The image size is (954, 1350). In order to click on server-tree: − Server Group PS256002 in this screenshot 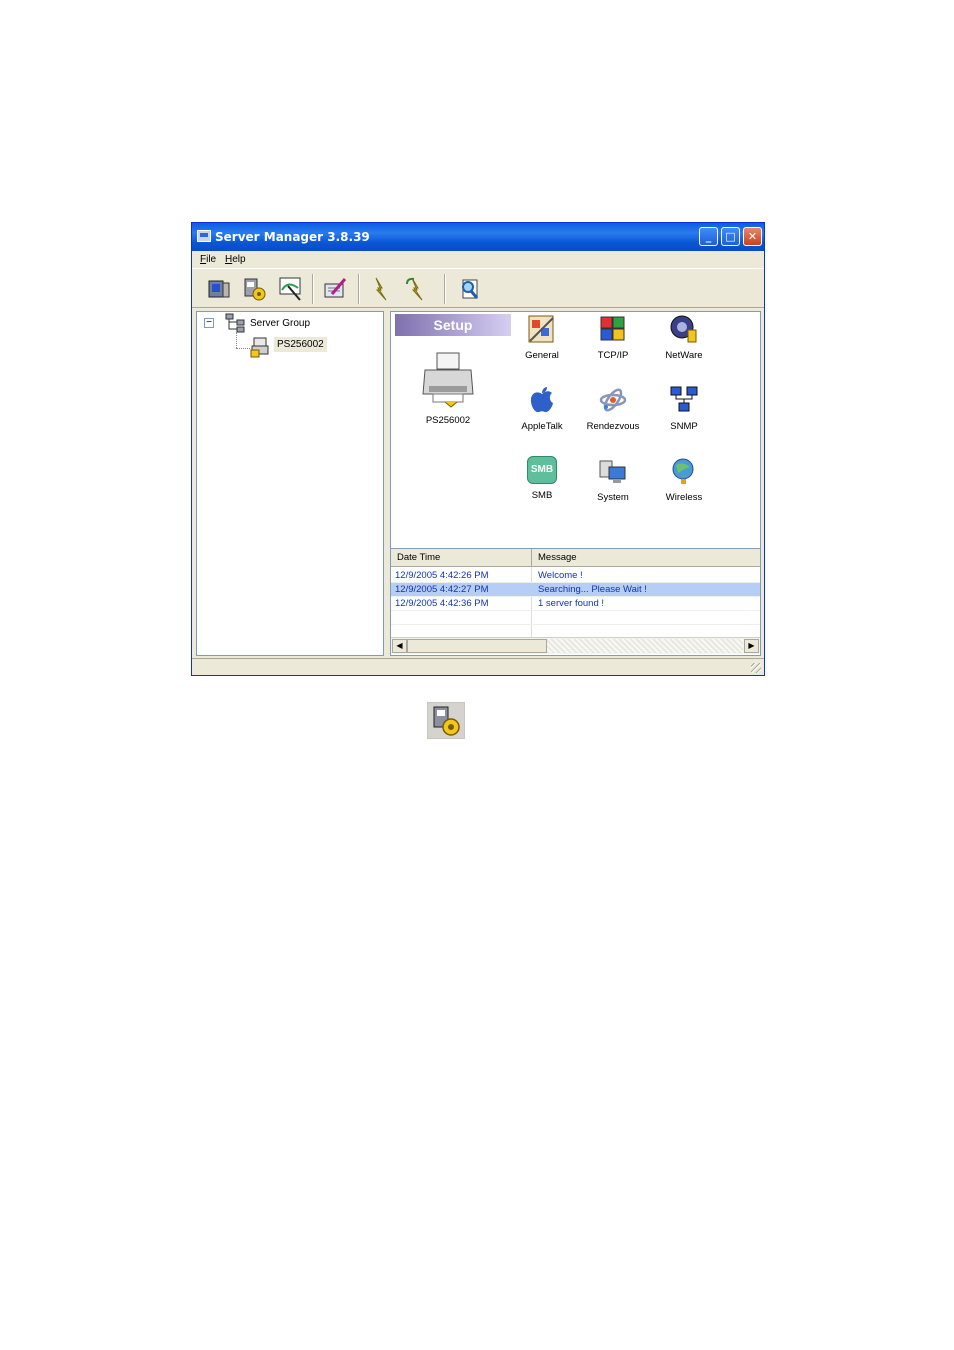, I will do `click(290, 483)`.